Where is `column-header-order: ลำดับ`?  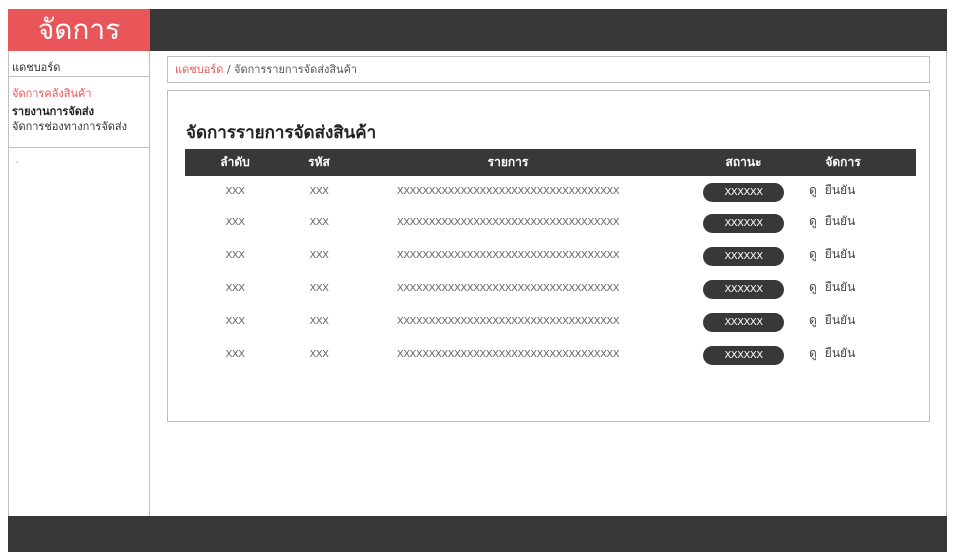 column-header-order: ลำดับ is located at coordinates (235, 162).